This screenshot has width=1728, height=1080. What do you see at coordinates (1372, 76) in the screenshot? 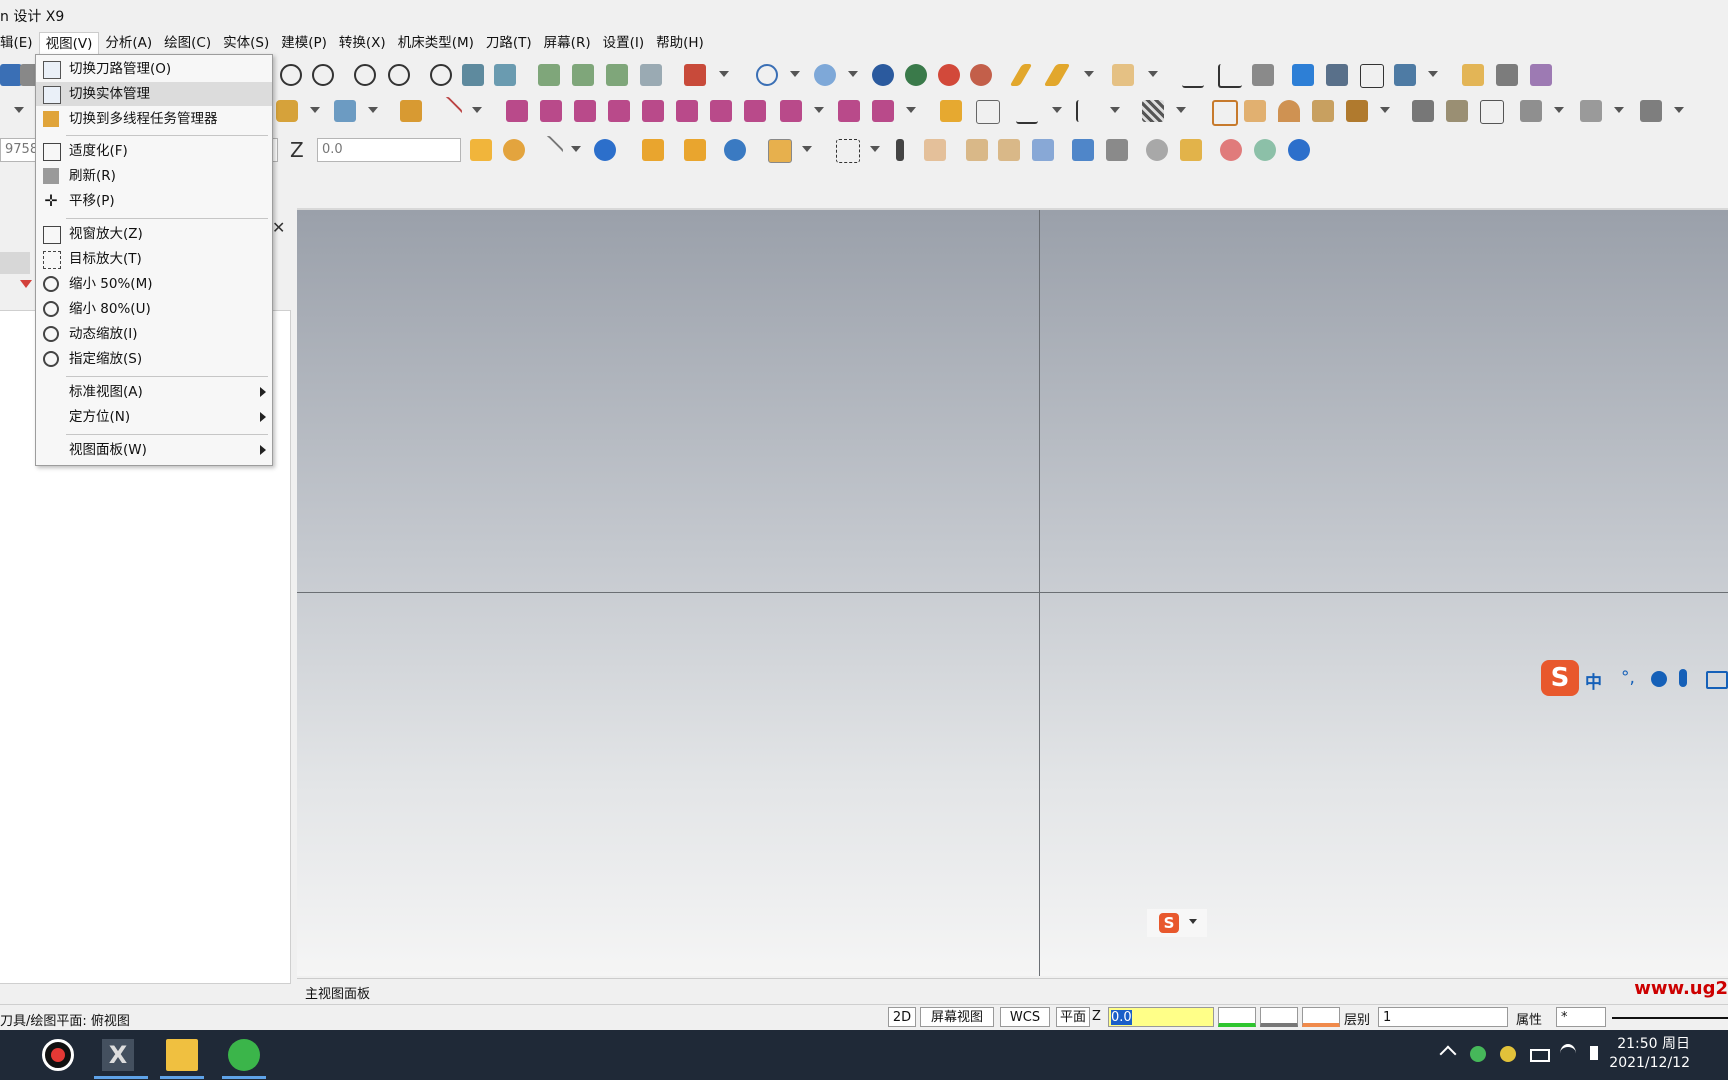
I see `sum-icon` at bounding box center [1372, 76].